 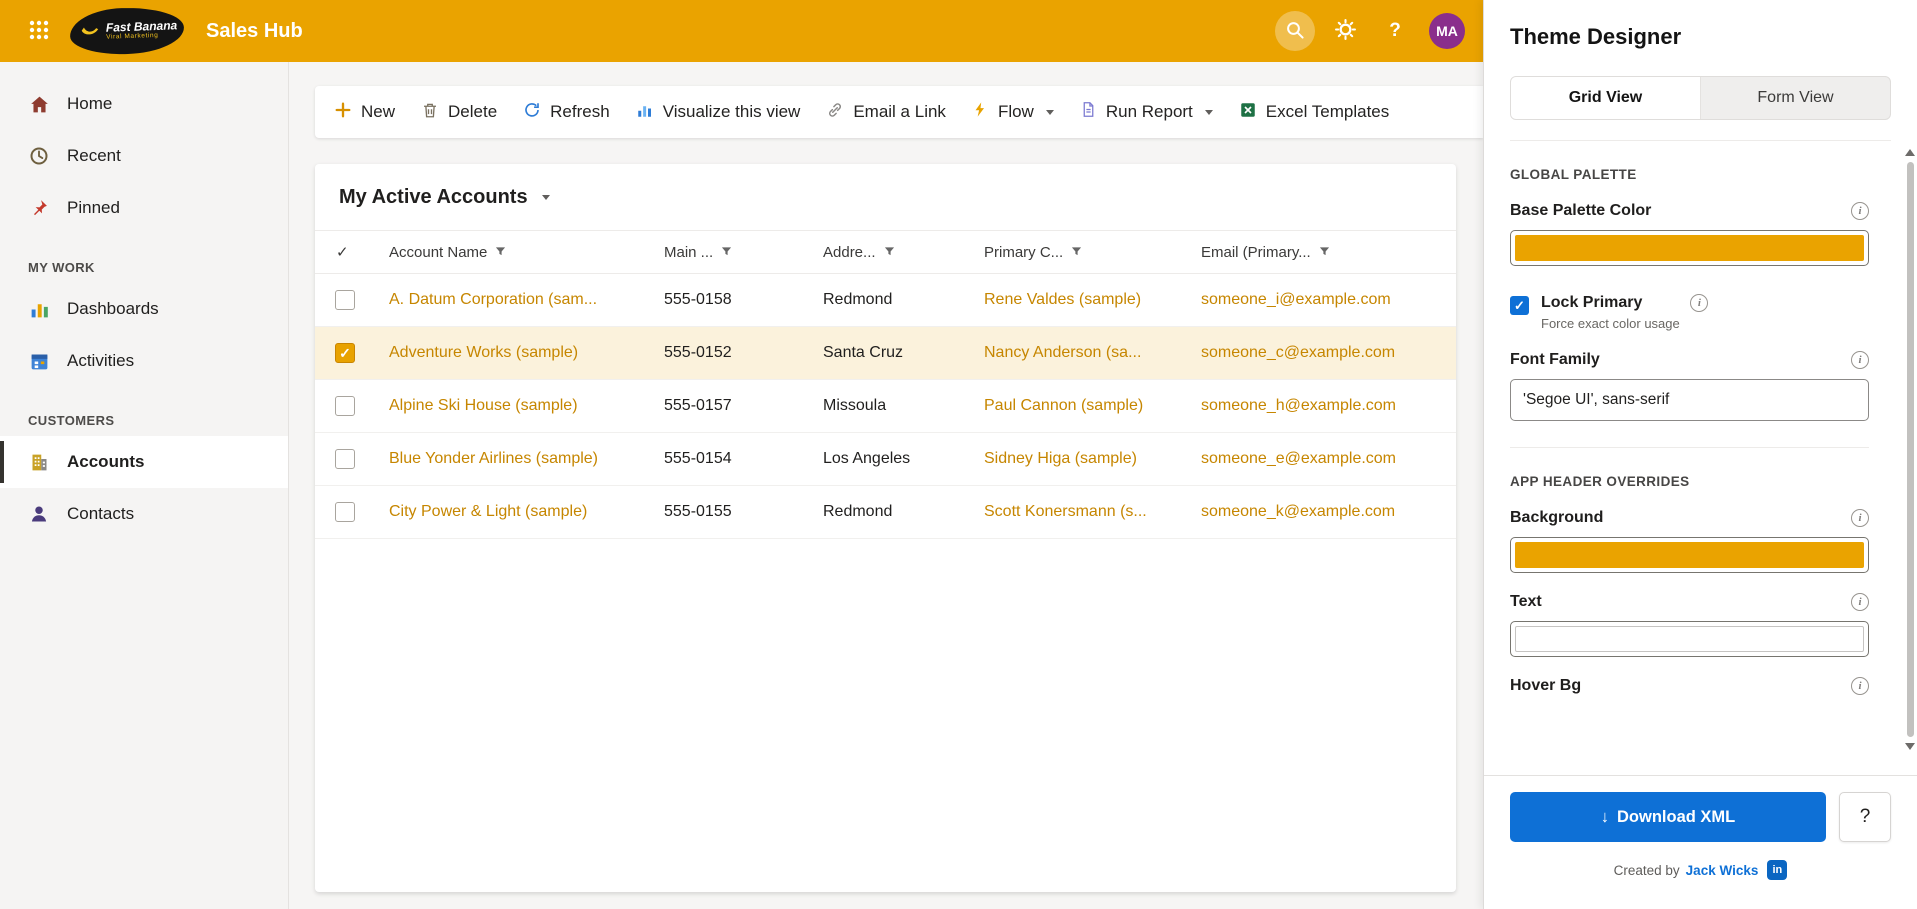 I want to click on primary-contact-link: Rene Valdes (sample), so click(x=1092, y=300).